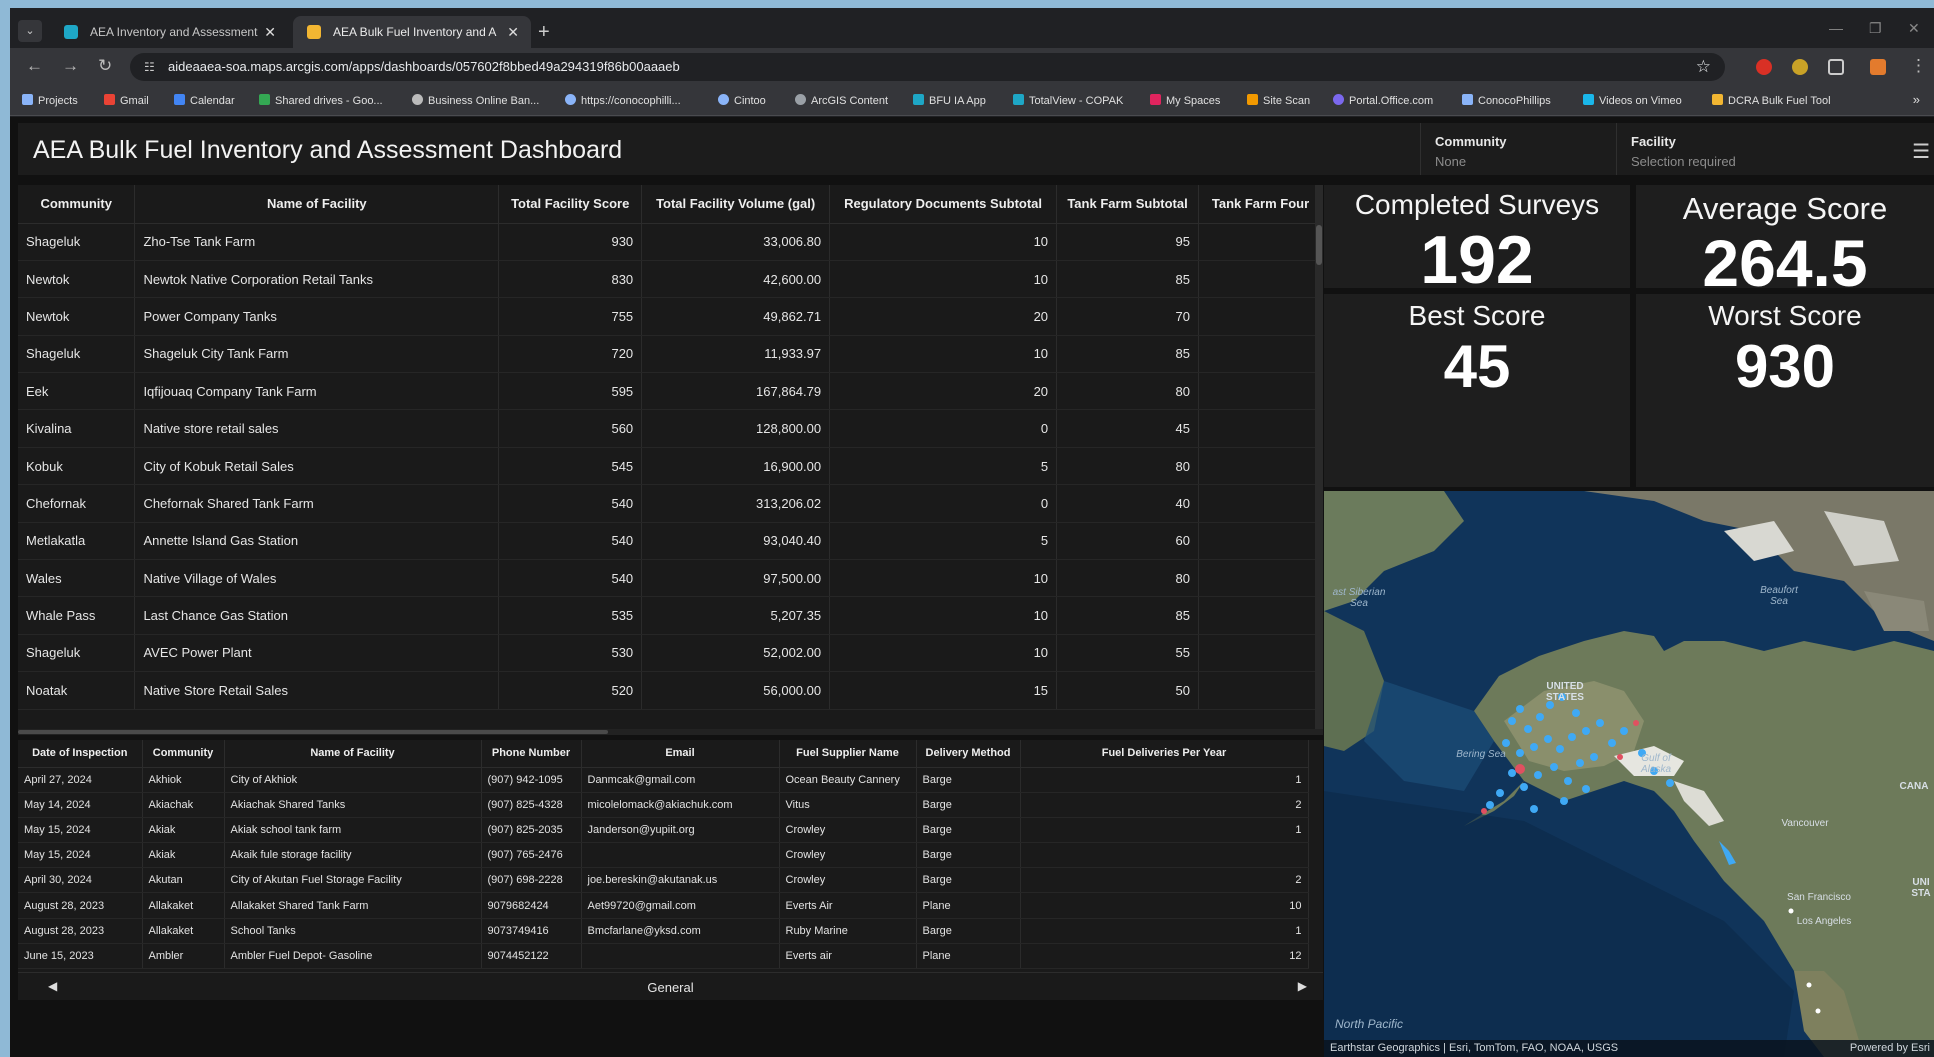  What do you see at coordinates (736, 204) in the screenshot?
I see `column-header: Total Facility Volume (gal)` at bounding box center [736, 204].